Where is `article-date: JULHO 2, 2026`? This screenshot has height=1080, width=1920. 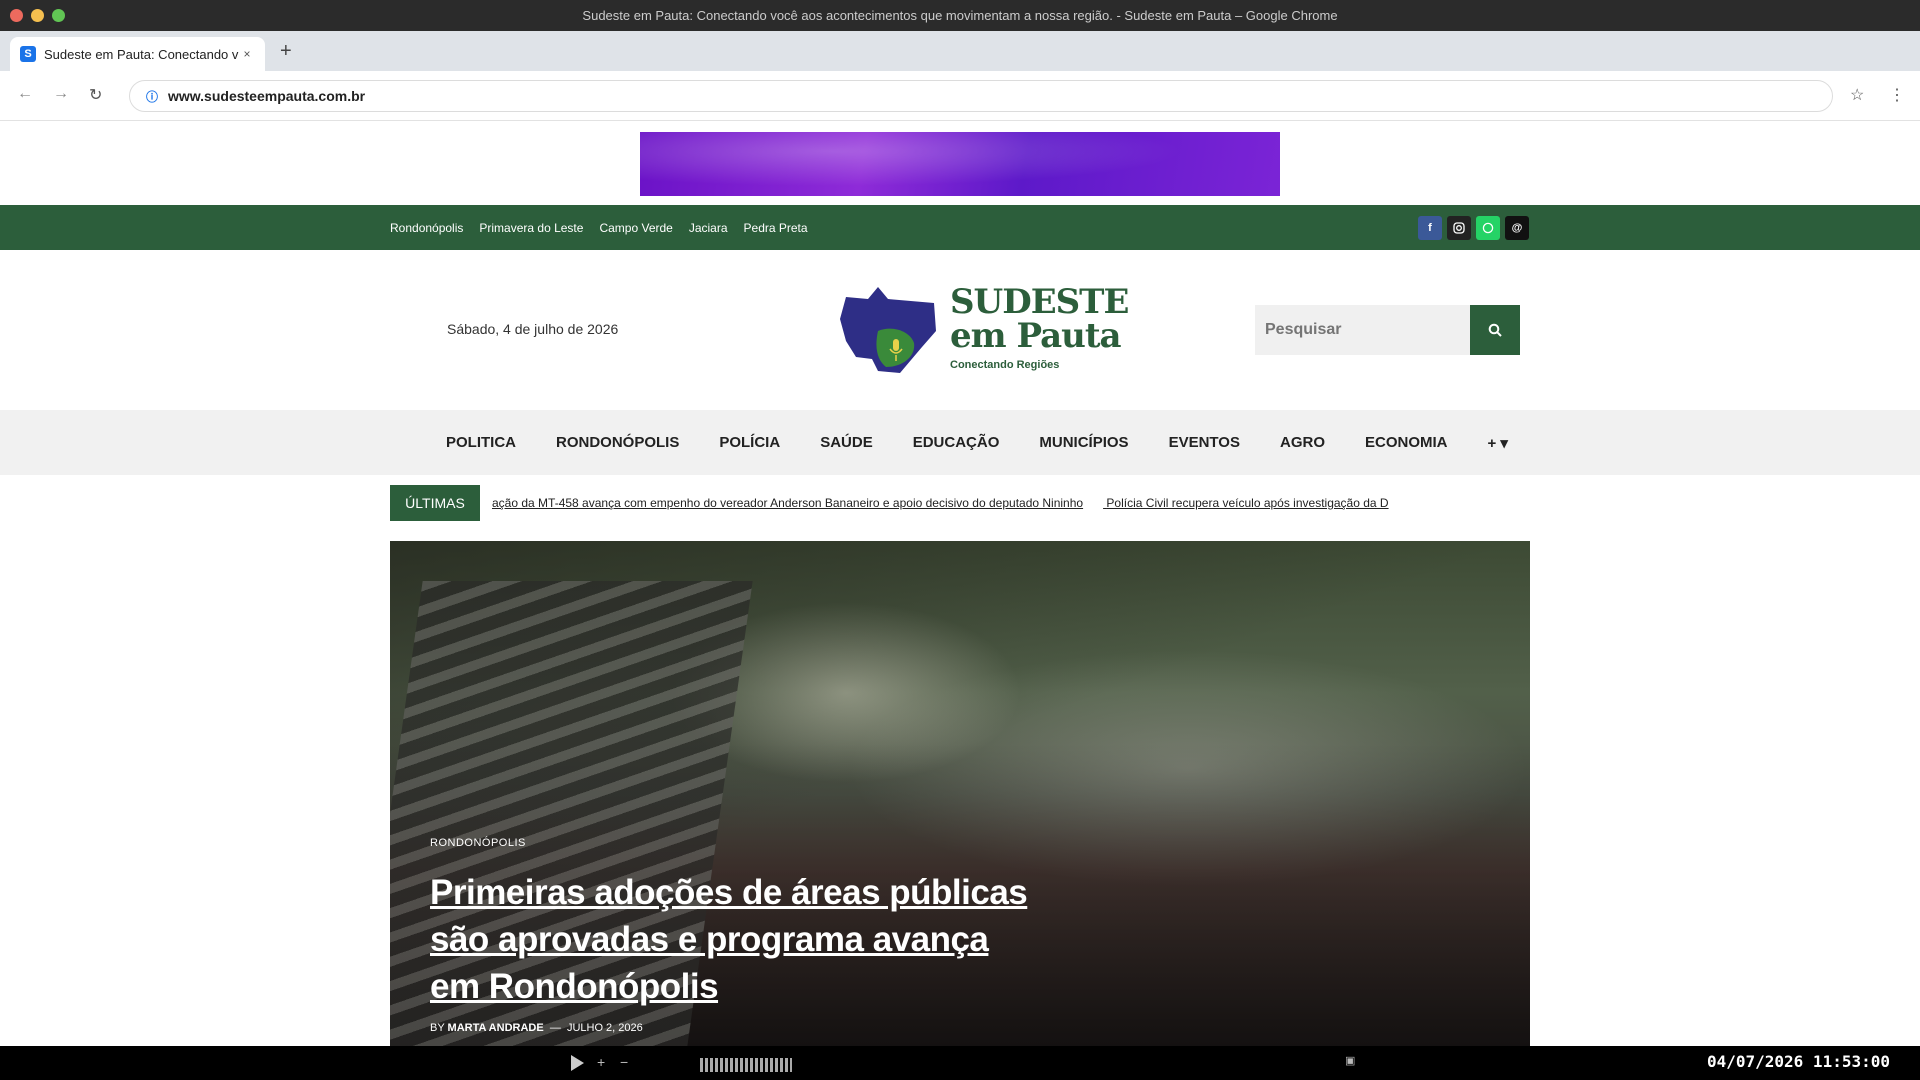 article-date: JULHO 2, 2026 is located at coordinates (604, 1028).